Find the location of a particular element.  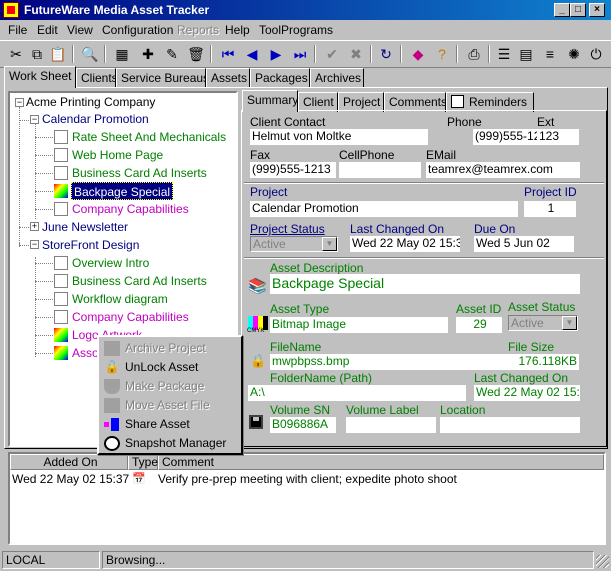

menu-help: Help is located at coordinates (237, 30).